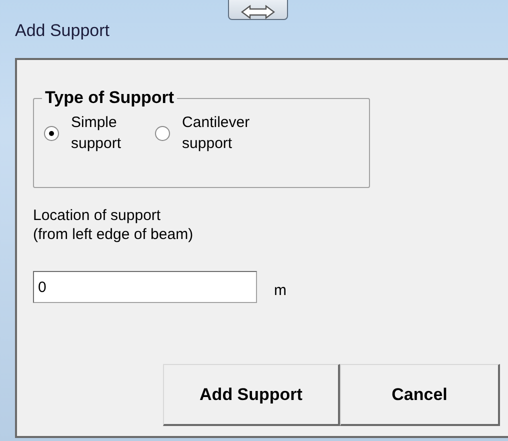  What do you see at coordinates (280, 290) in the screenshot?
I see `unit-label: m` at bounding box center [280, 290].